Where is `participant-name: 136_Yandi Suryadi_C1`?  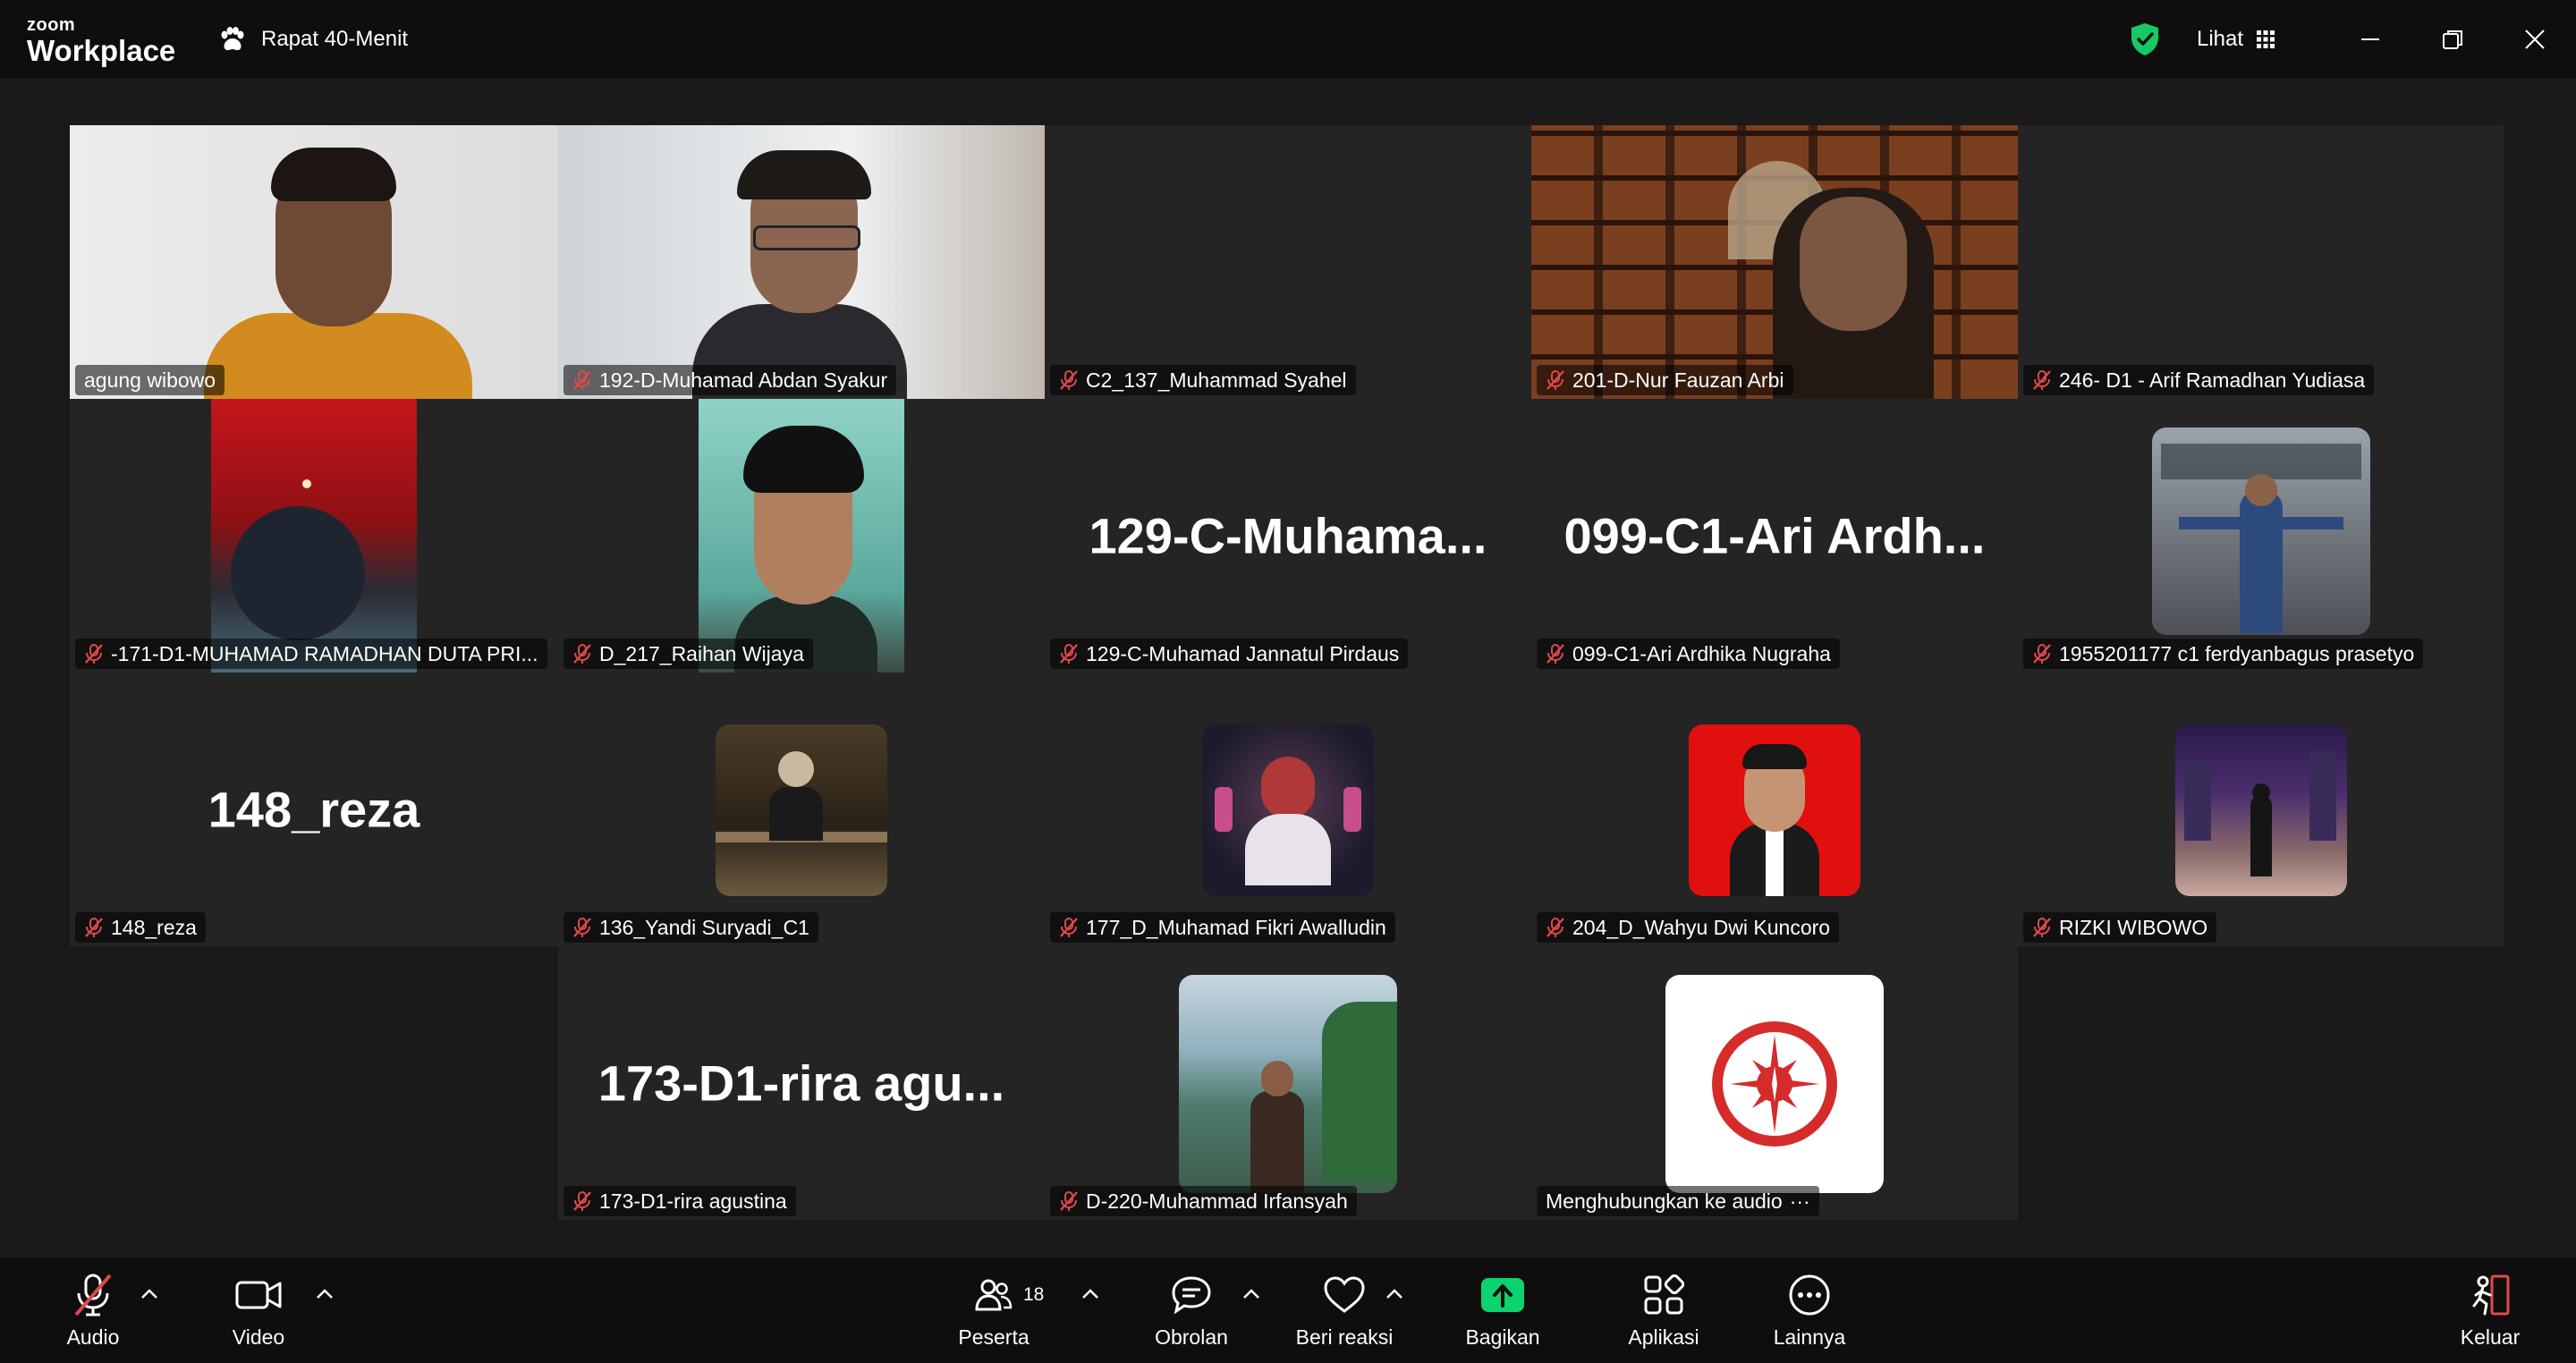 participant-name: 136_Yandi Suryadi_C1 is located at coordinates (704, 927).